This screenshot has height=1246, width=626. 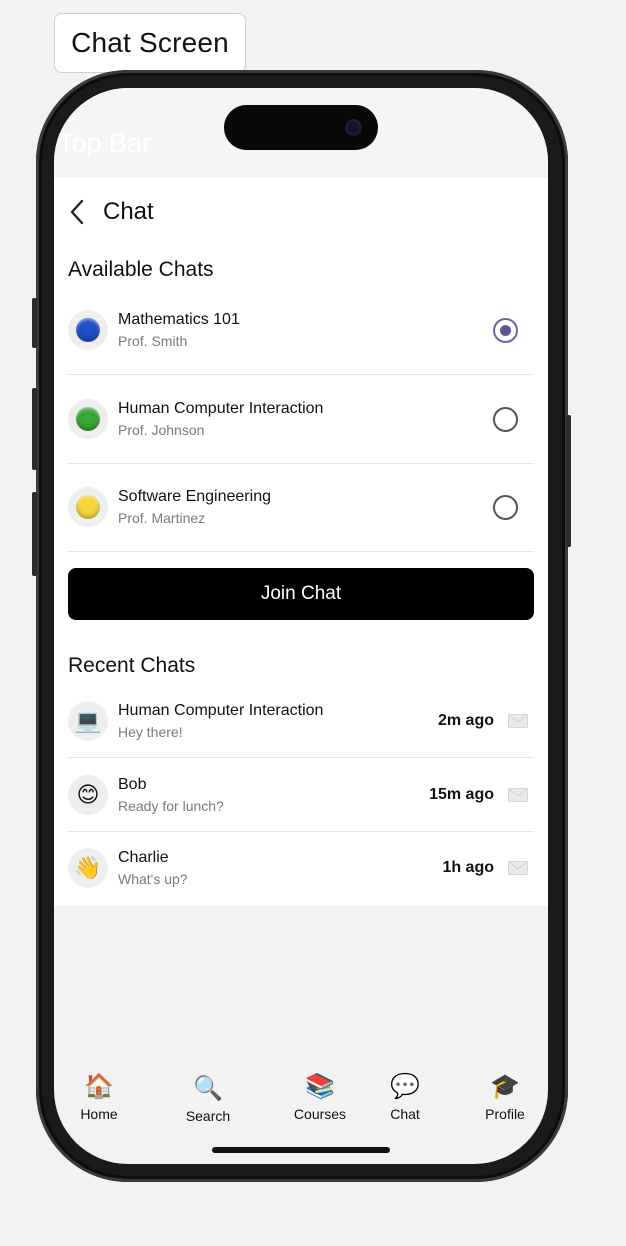 I want to click on available-chat-row: Human Computer Interaction Prof. Johnson, so click(x=301, y=419).